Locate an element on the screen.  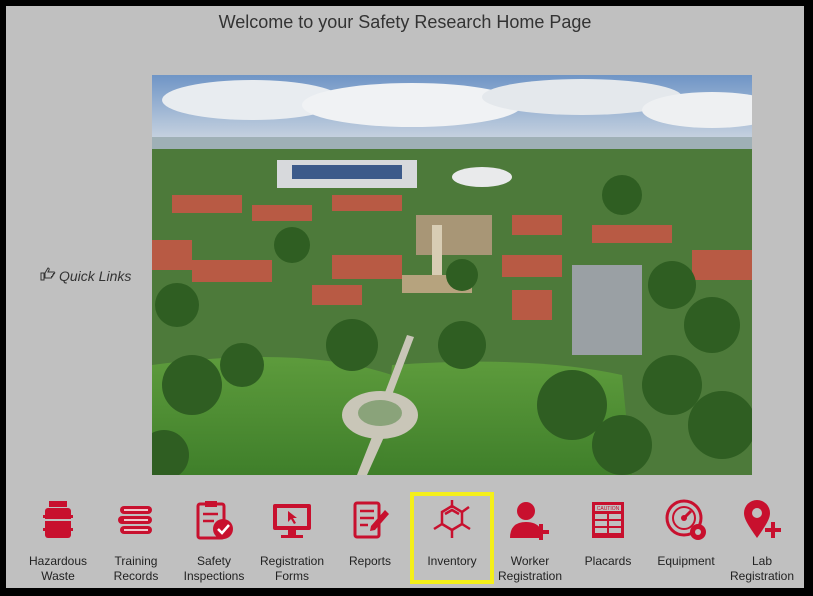
tile-equipment: Equipment is located at coordinates (686, 532).